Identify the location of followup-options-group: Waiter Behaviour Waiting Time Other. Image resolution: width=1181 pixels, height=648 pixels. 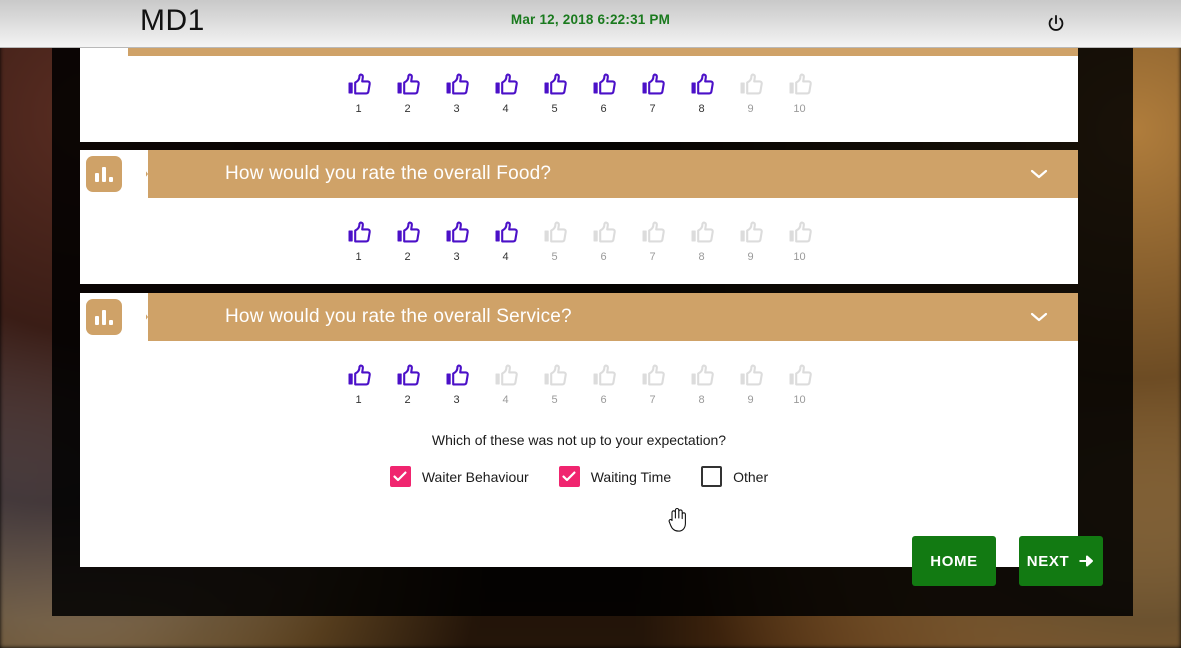
(579, 476).